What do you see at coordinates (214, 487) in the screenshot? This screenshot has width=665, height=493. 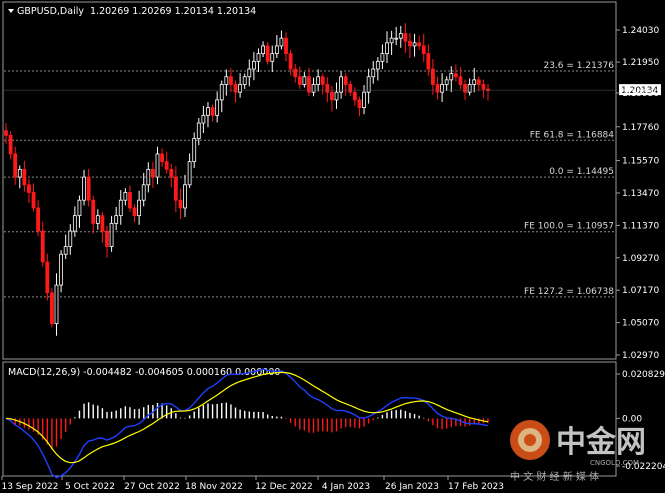 I see `date-tick-label: 18 Nov 2022` at bounding box center [214, 487].